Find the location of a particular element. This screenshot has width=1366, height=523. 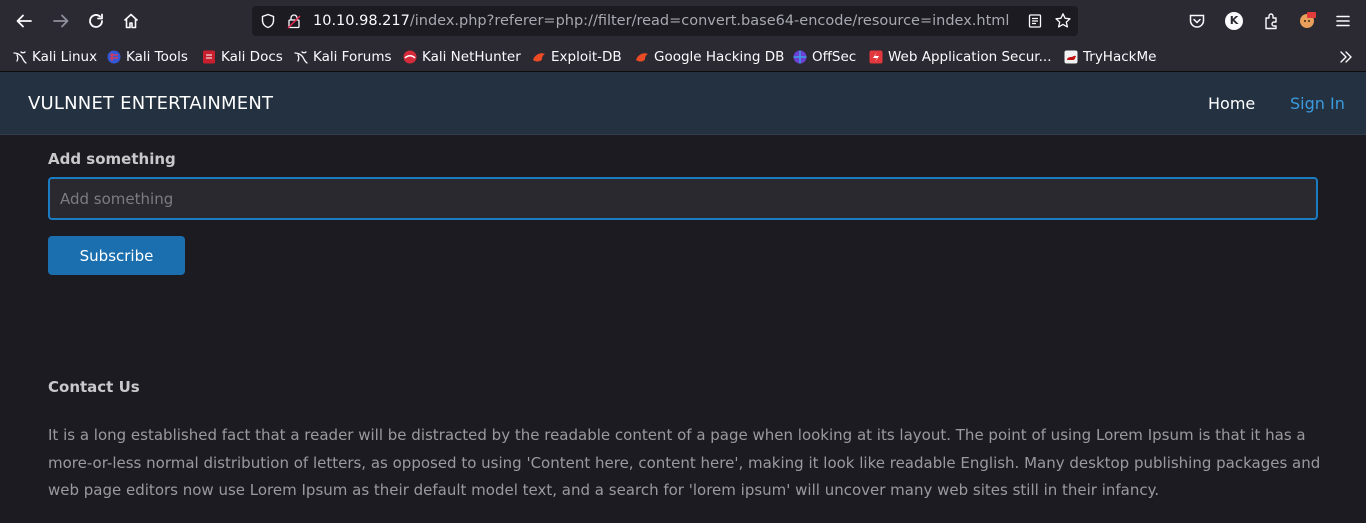

bookmark-kali-forums: Kali Forums is located at coordinates (342, 57).